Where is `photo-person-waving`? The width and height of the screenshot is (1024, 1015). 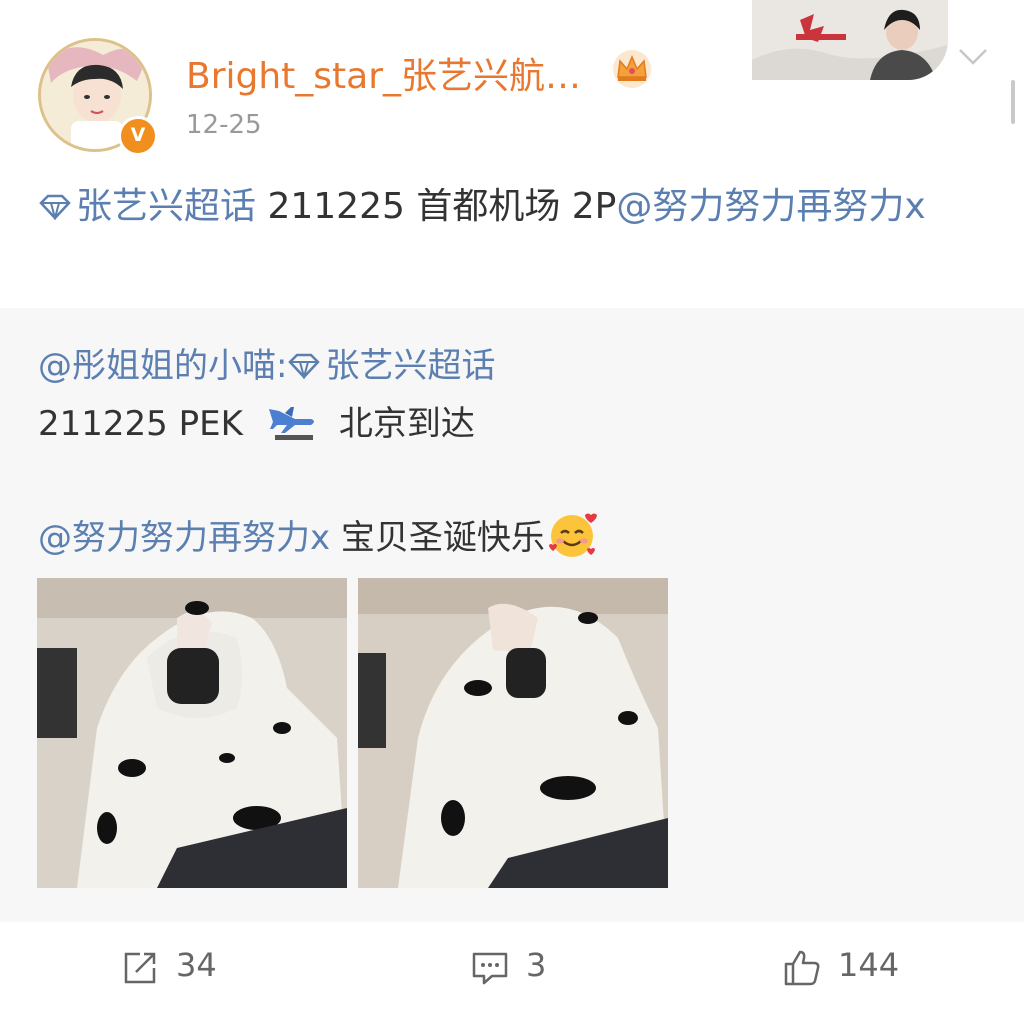 photo-person-waving is located at coordinates (513, 733).